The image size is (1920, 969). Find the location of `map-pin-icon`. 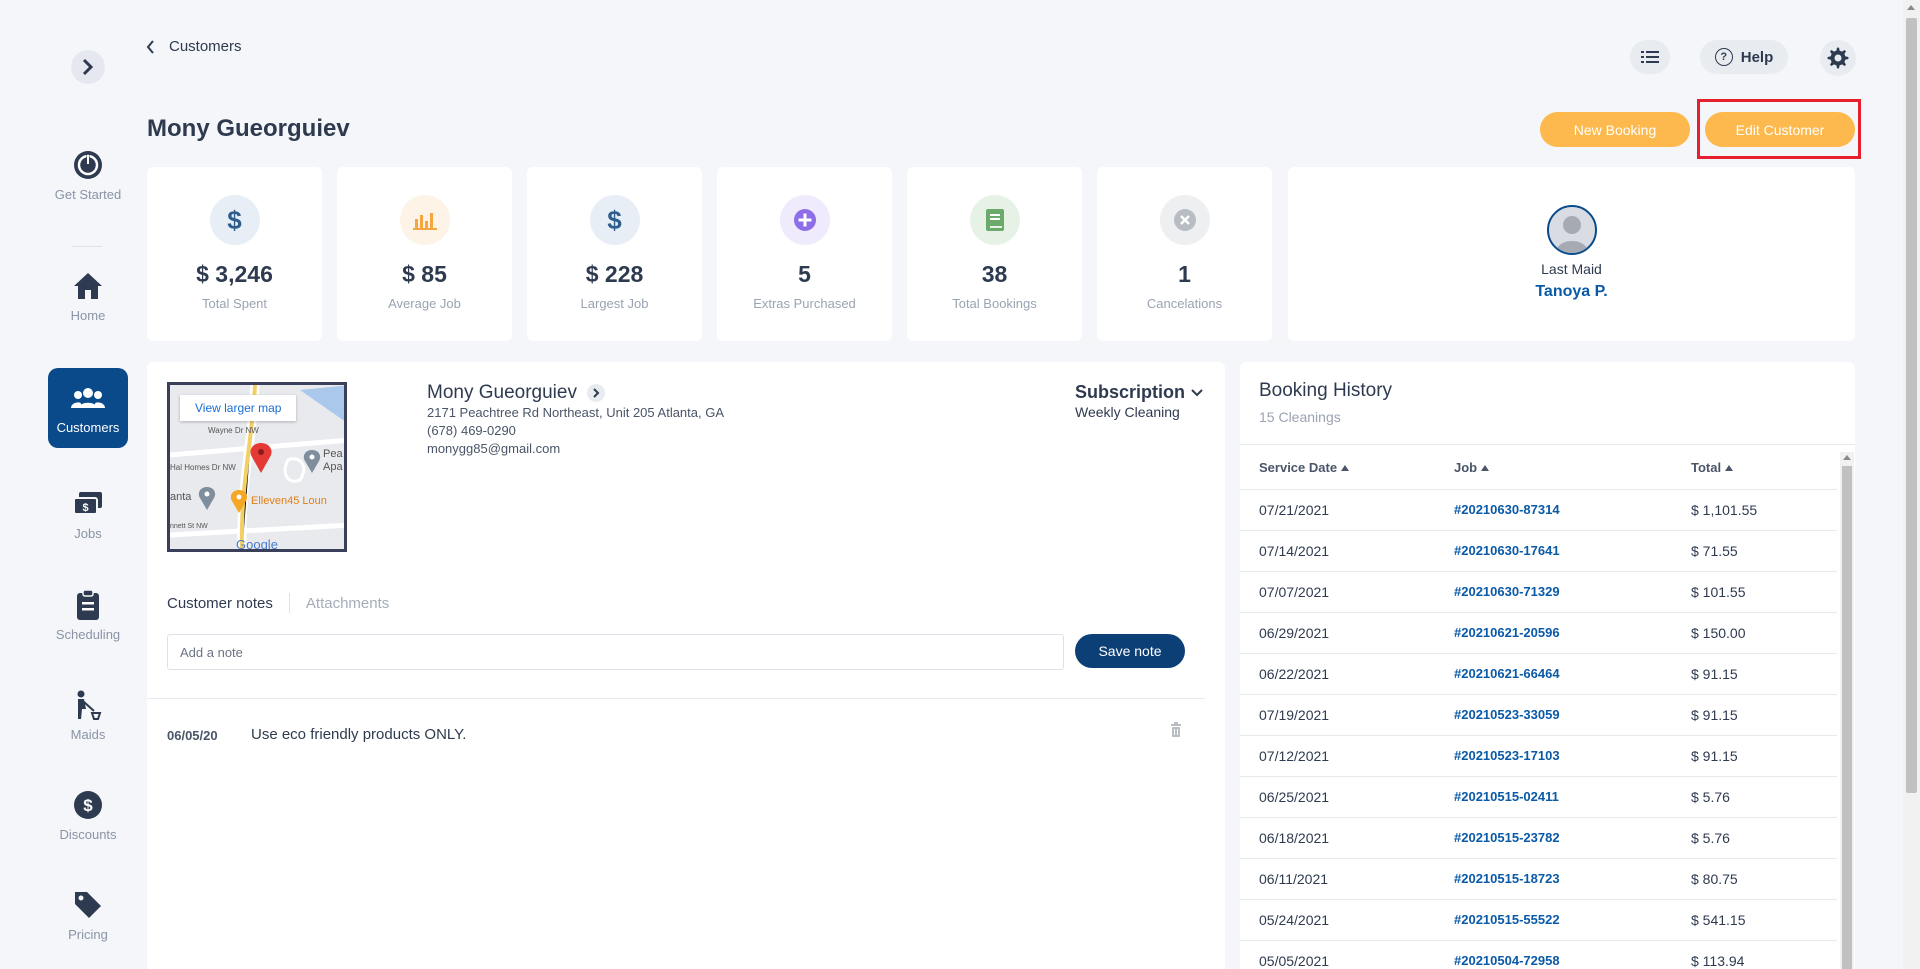

map-pin-icon is located at coordinates (312, 461).